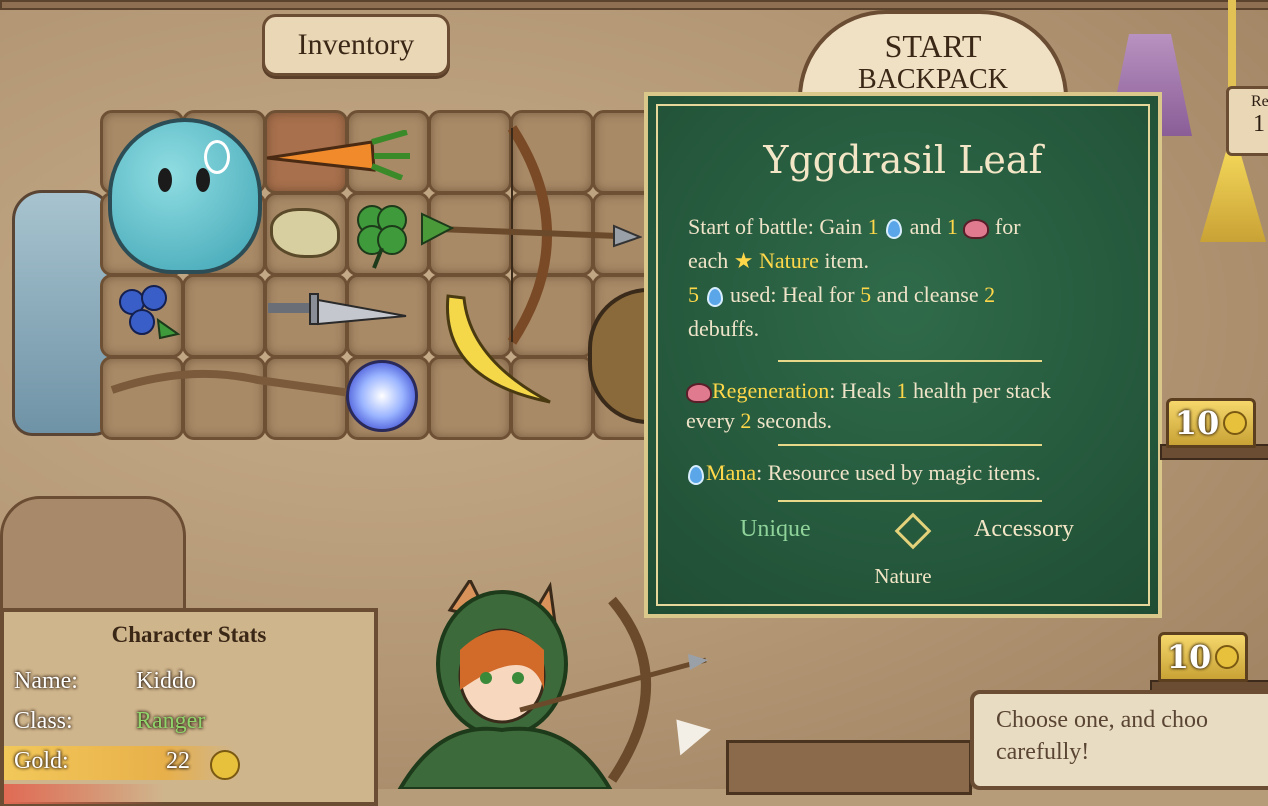 The height and width of the screenshot is (806, 1268). I want to click on stone-icon, so click(305, 233).